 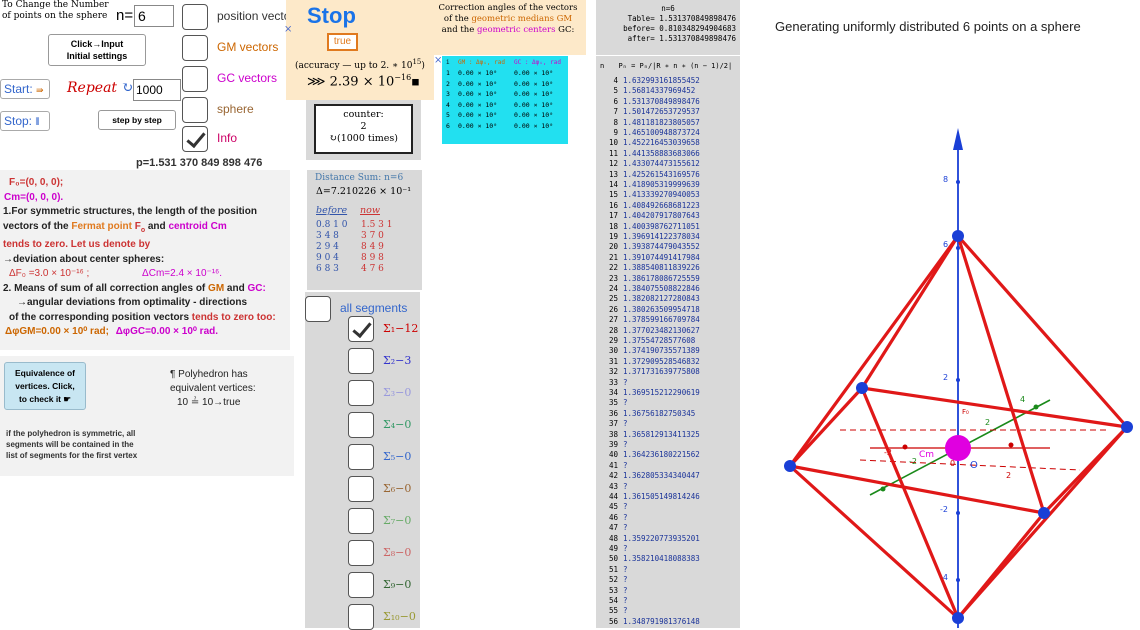 What do you see at coordinates (137, 120) in the screenshot?
I see `step-by-step-button: step by step` at bounding box center [137, 120].